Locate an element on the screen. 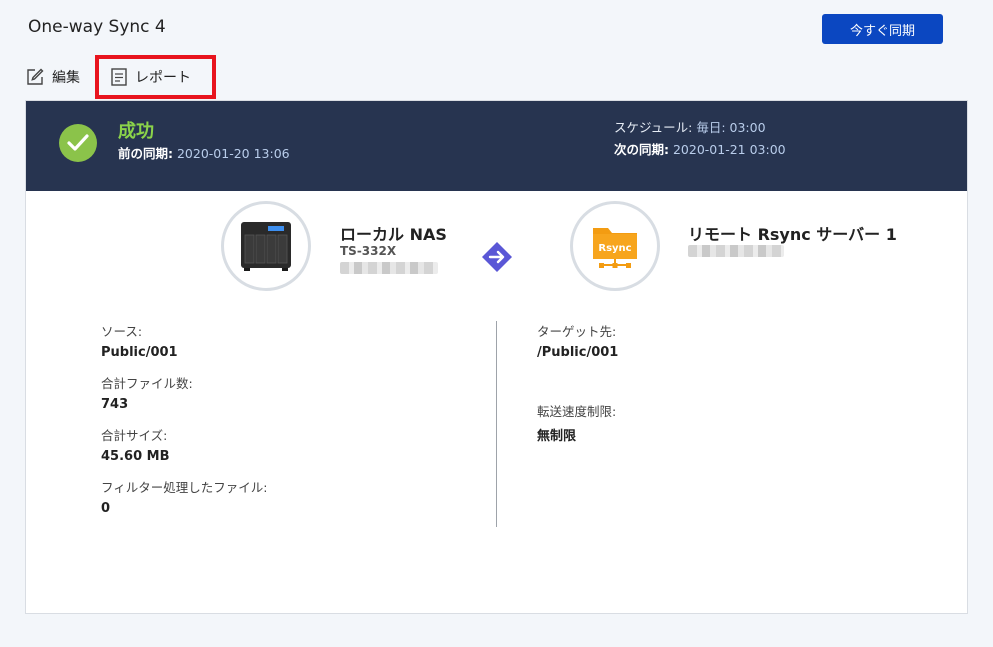  edit-icon is located at coordinates (35, 76).